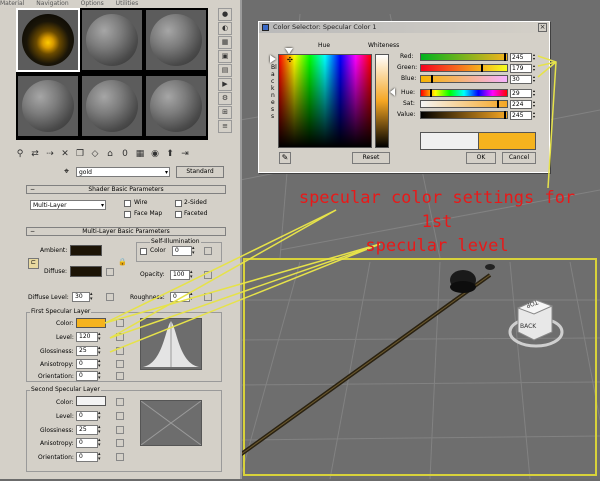 The width and height of the screenshot is (600, 481). I want to click on put-to-scene-icon: ⇄, so click(35, 154).